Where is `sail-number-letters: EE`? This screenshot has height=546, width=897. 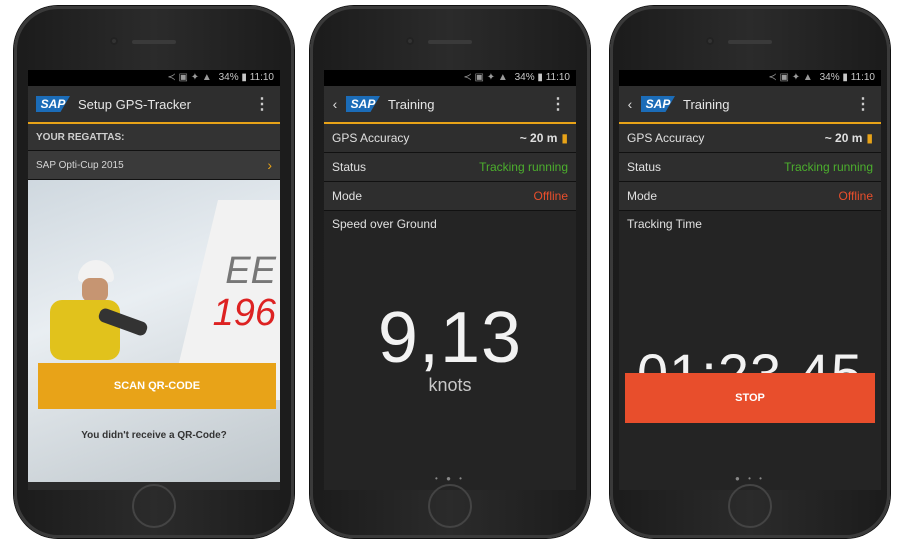 sail-number-letters: EE is located at coordinates (250, 271).